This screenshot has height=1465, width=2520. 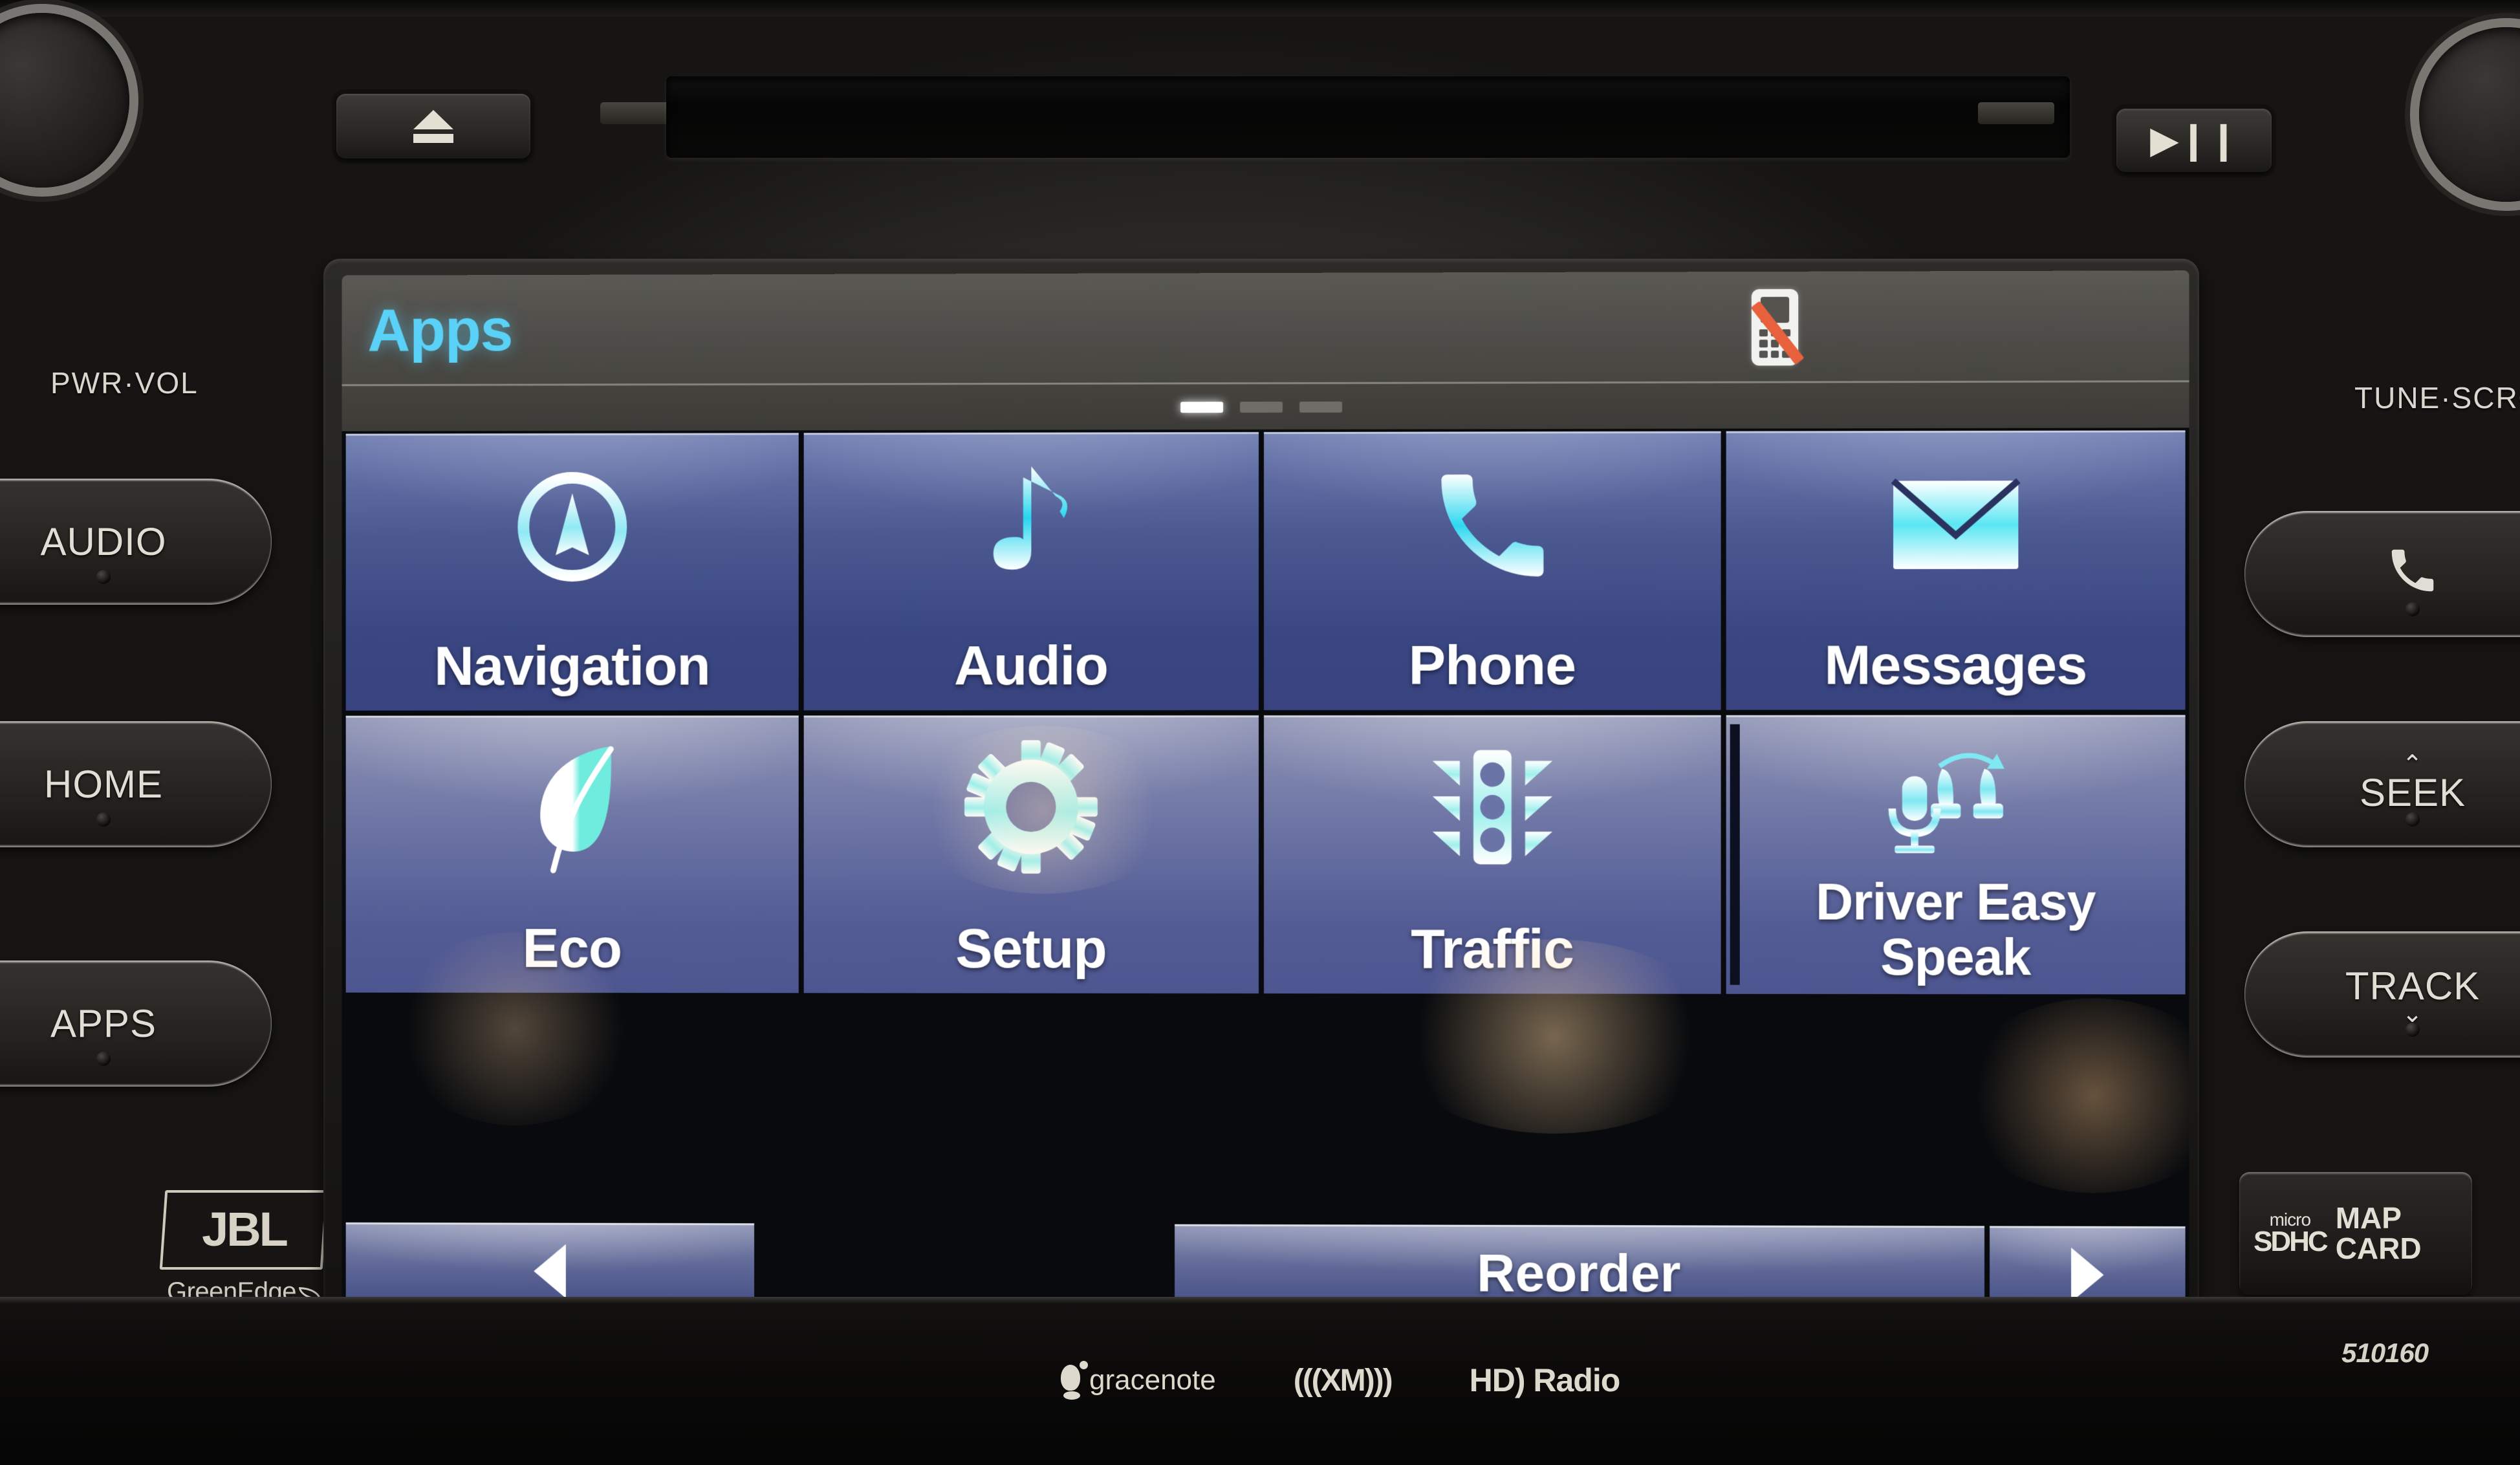 What do you see at coordinates (1778, 327) in the screenshot?
I see `no-phone-connected-icon` at bounding box center [1778, 327].